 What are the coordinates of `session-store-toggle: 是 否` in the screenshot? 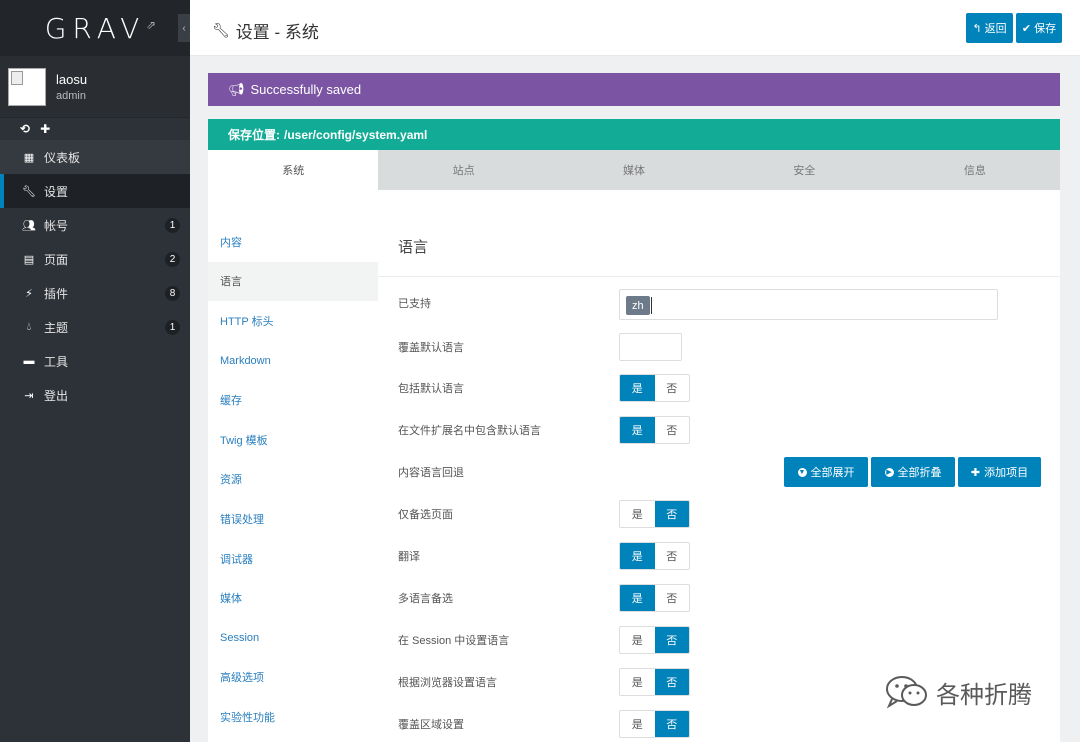 It's located at (654, 640).